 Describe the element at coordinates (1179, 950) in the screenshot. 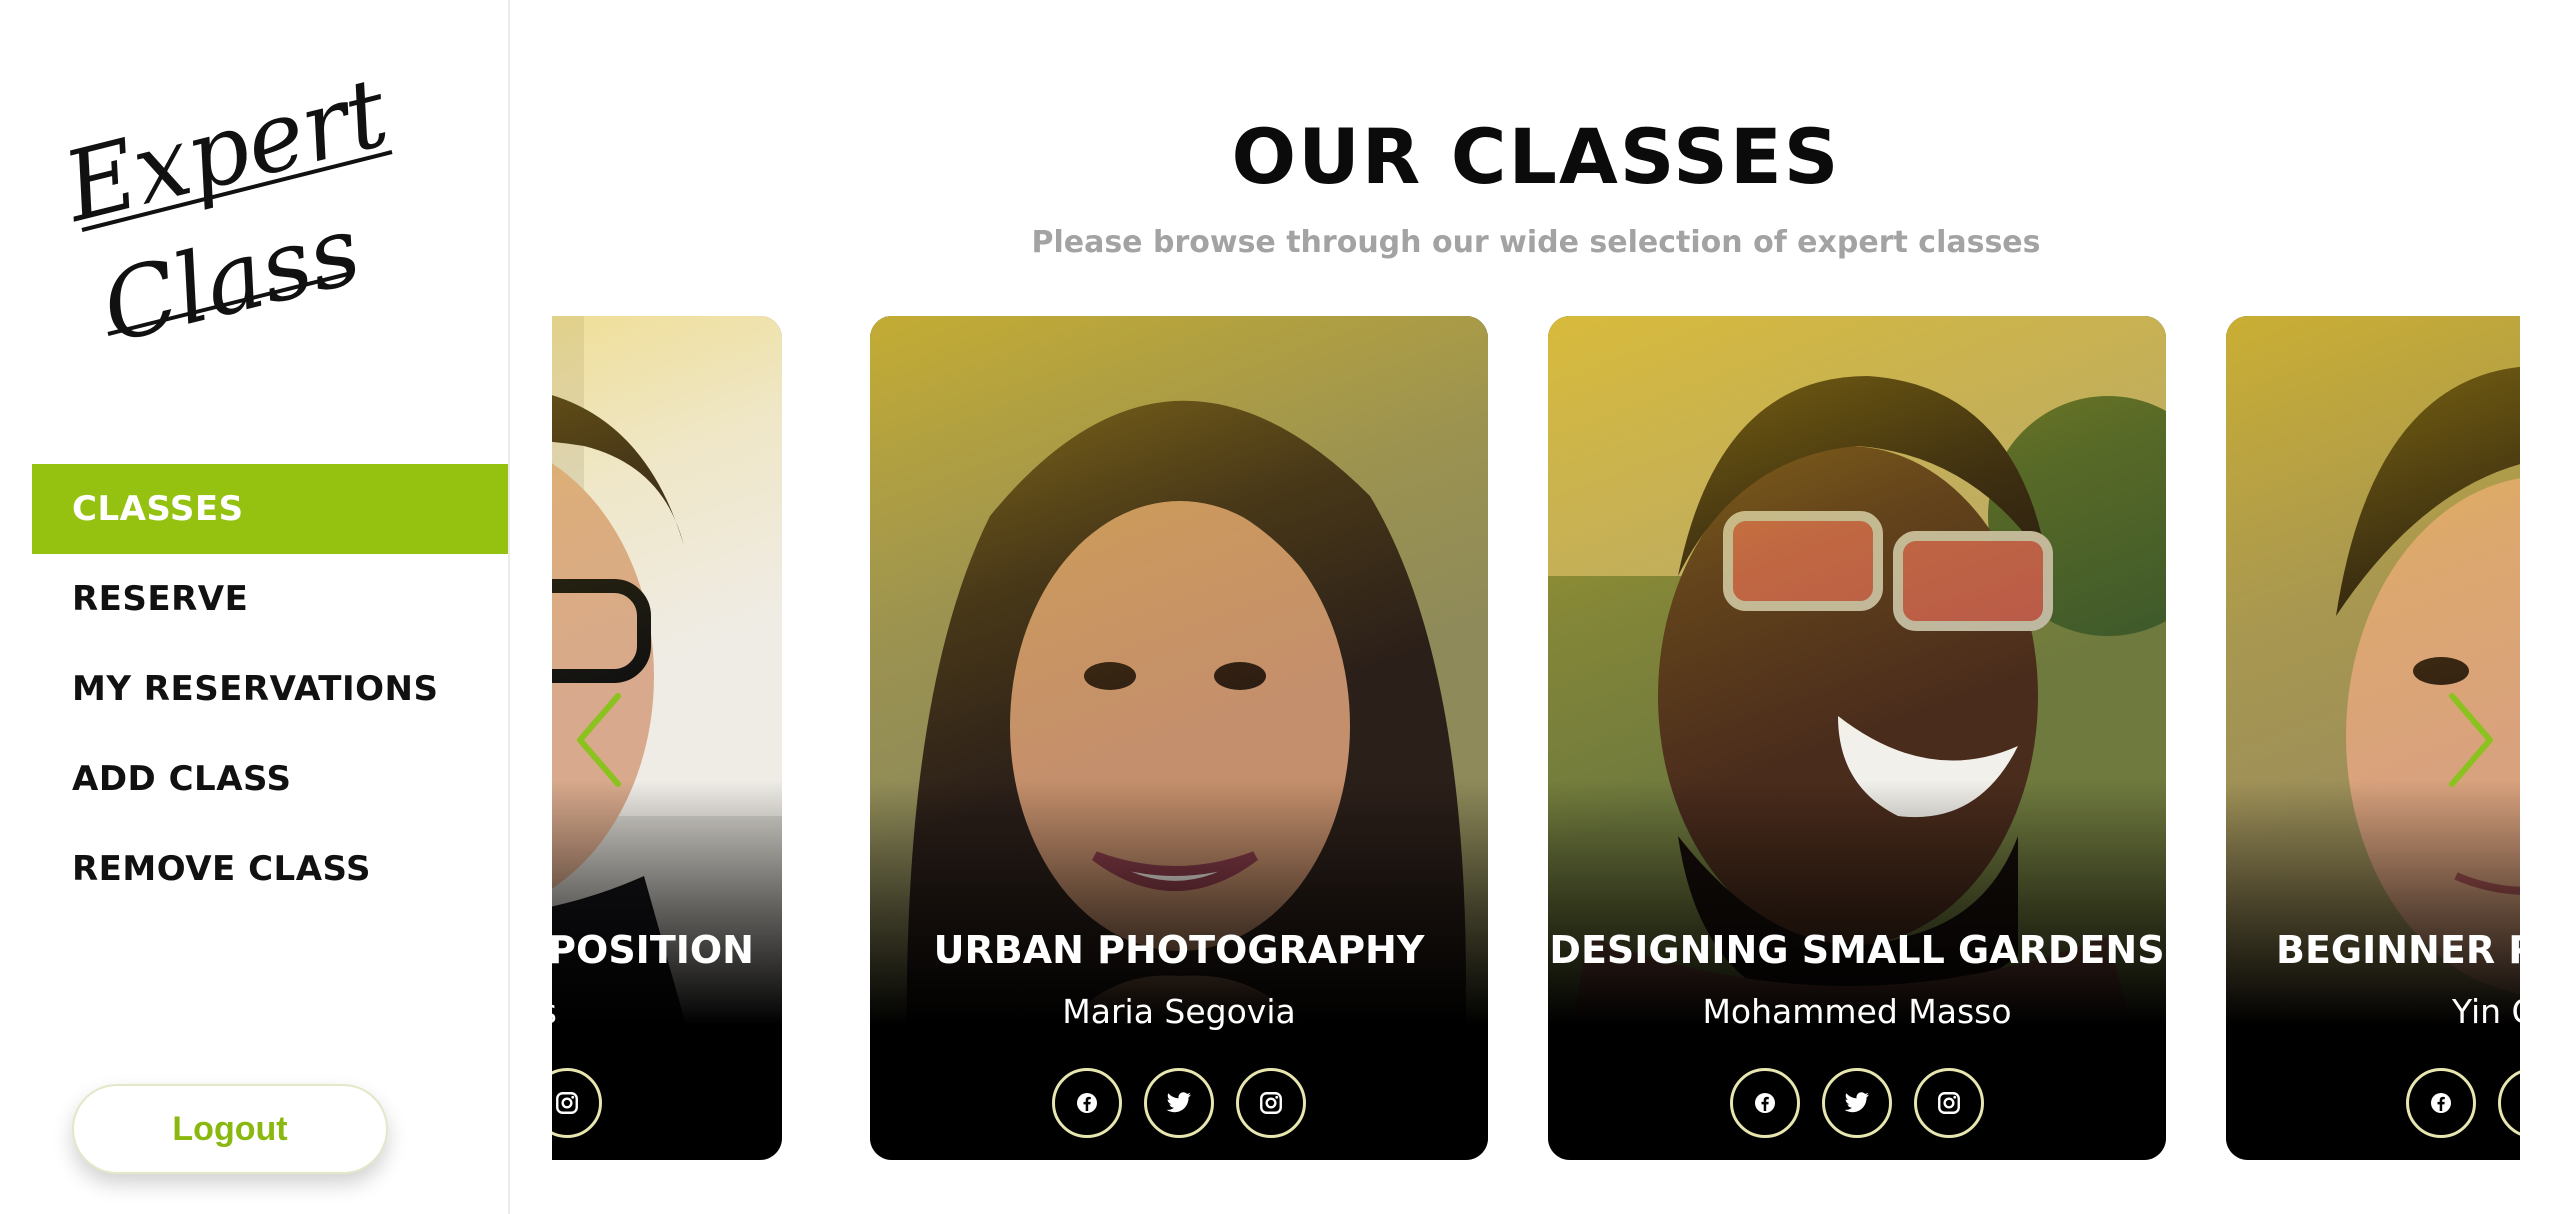

I see `class-title: URBAN PHOTOGRAPHY` at that location.